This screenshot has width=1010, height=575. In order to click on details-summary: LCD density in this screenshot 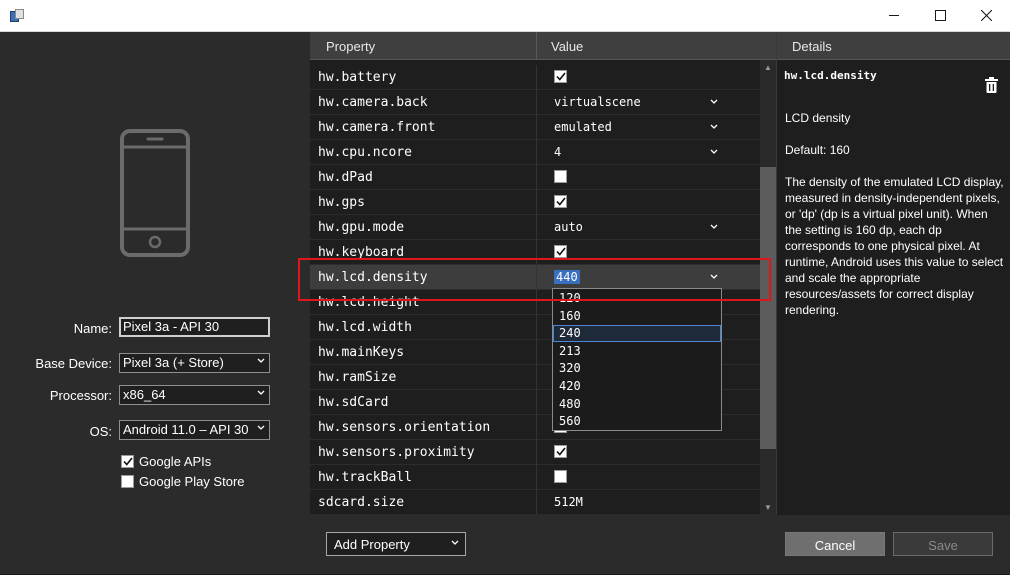, I will do `click(818, 118)`.